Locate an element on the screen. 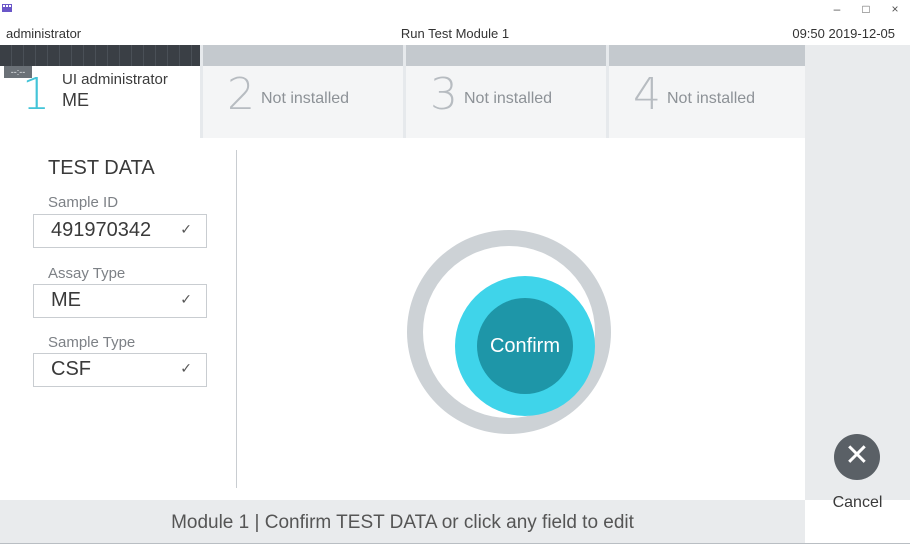 Image resolution: width=910 pixels, height=549 pixels. maximize-button: □ is located at coordinates (866, 9).